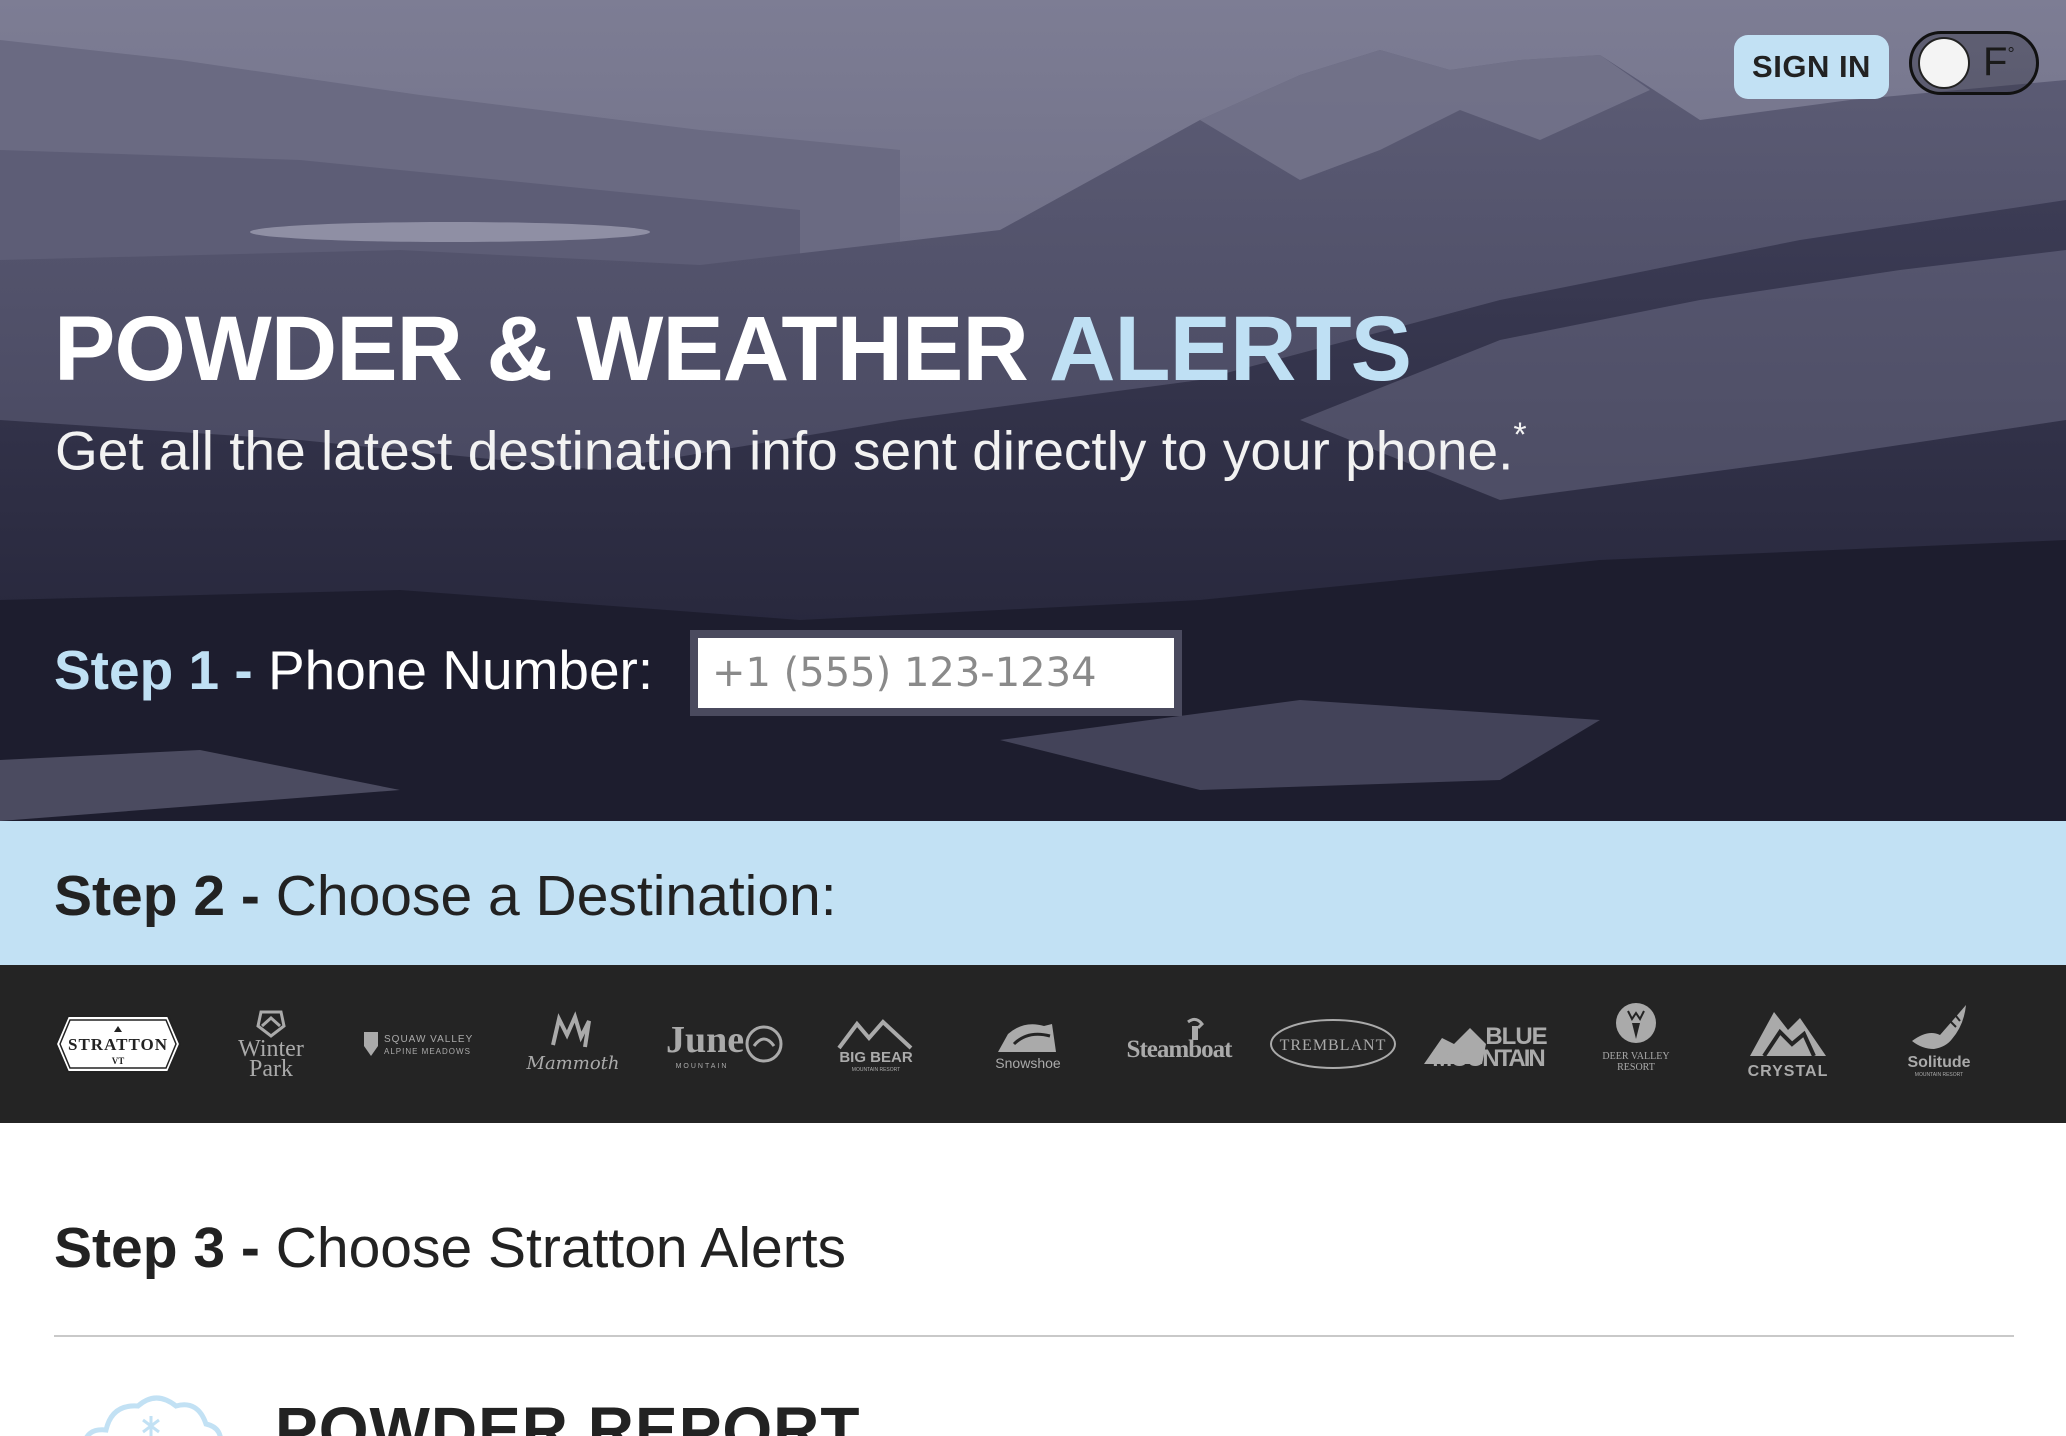 Image resolution: width=2066 pixels, height=1436 pixels. What do you see at coordinates (271, 1069) in the screenshot?
I see `winter-park-logo-sub: Park` at bounding box center [271, 1069].